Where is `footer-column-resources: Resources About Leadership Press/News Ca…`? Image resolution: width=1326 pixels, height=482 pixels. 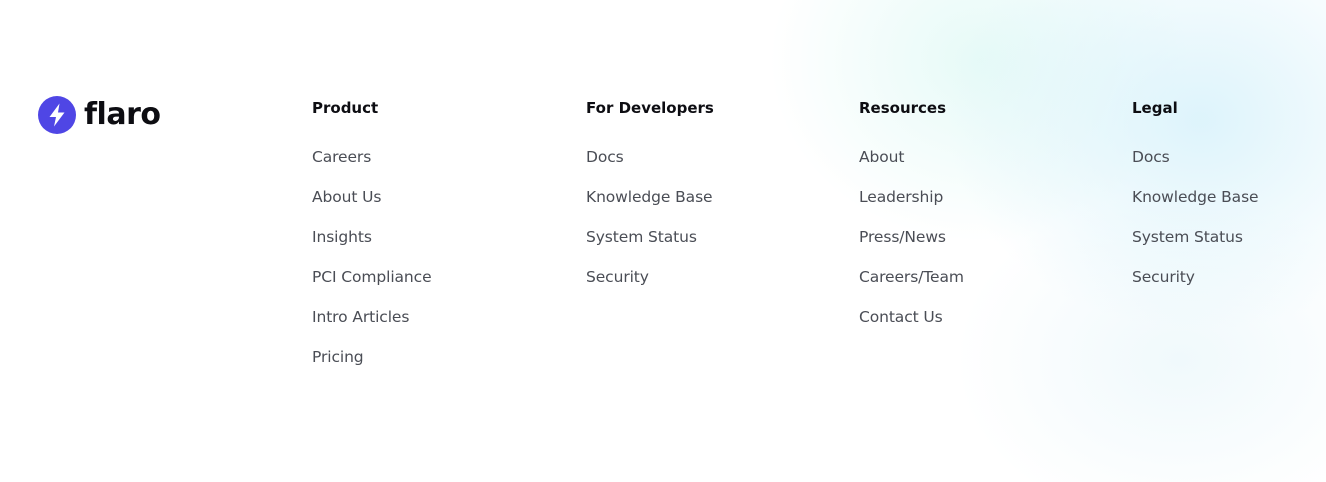 footer-column-resources: Resources About Leadership Press/News Ca… is located at coordinates (911, 222).